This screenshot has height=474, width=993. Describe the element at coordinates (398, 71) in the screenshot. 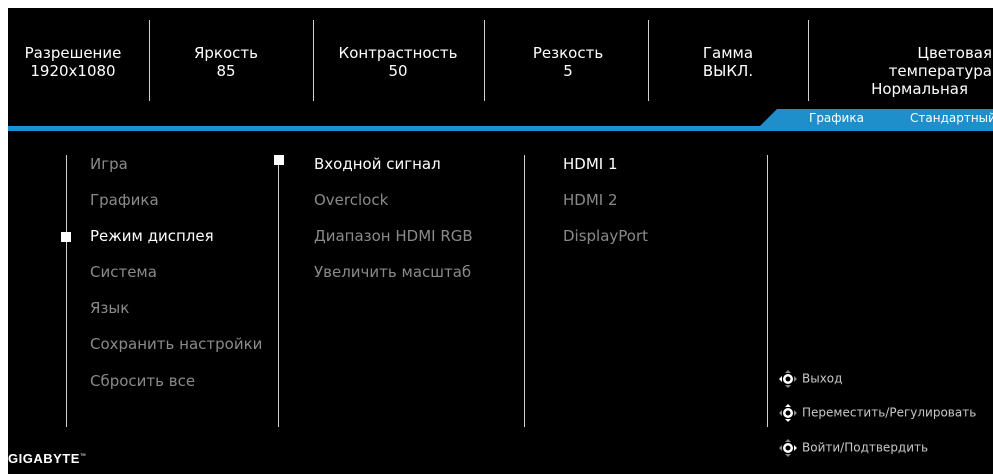

I see `stat-value: 50` at that location.